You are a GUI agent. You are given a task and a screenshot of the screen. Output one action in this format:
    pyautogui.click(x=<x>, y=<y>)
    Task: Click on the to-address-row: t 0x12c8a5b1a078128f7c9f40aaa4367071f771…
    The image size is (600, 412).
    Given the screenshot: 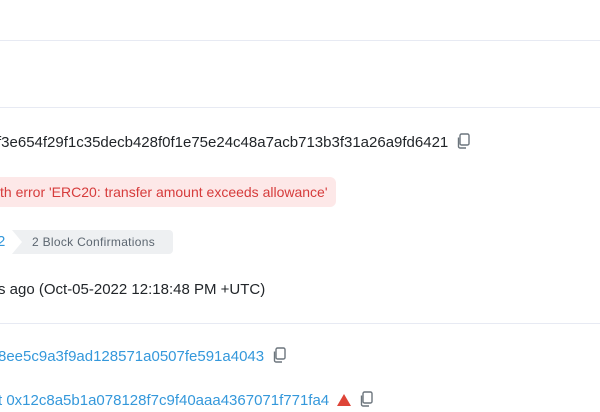 What is the action you would take?
    pyautogui.click(x=186, y=401)
    